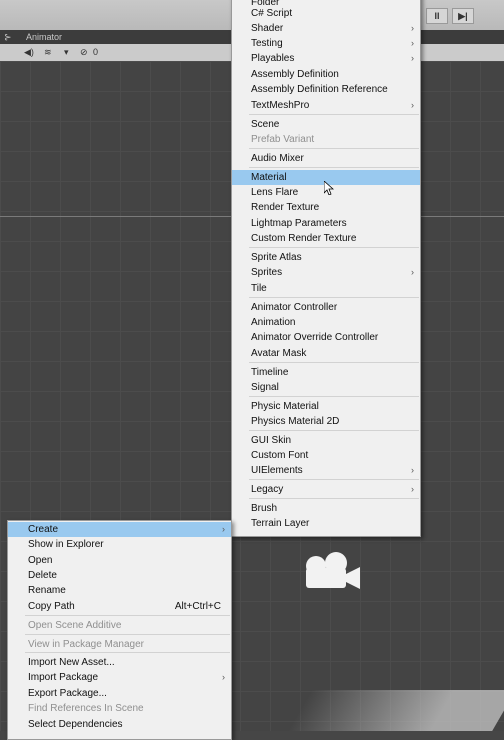  I want to click on create-item-label: Shader, so click(267, 28).